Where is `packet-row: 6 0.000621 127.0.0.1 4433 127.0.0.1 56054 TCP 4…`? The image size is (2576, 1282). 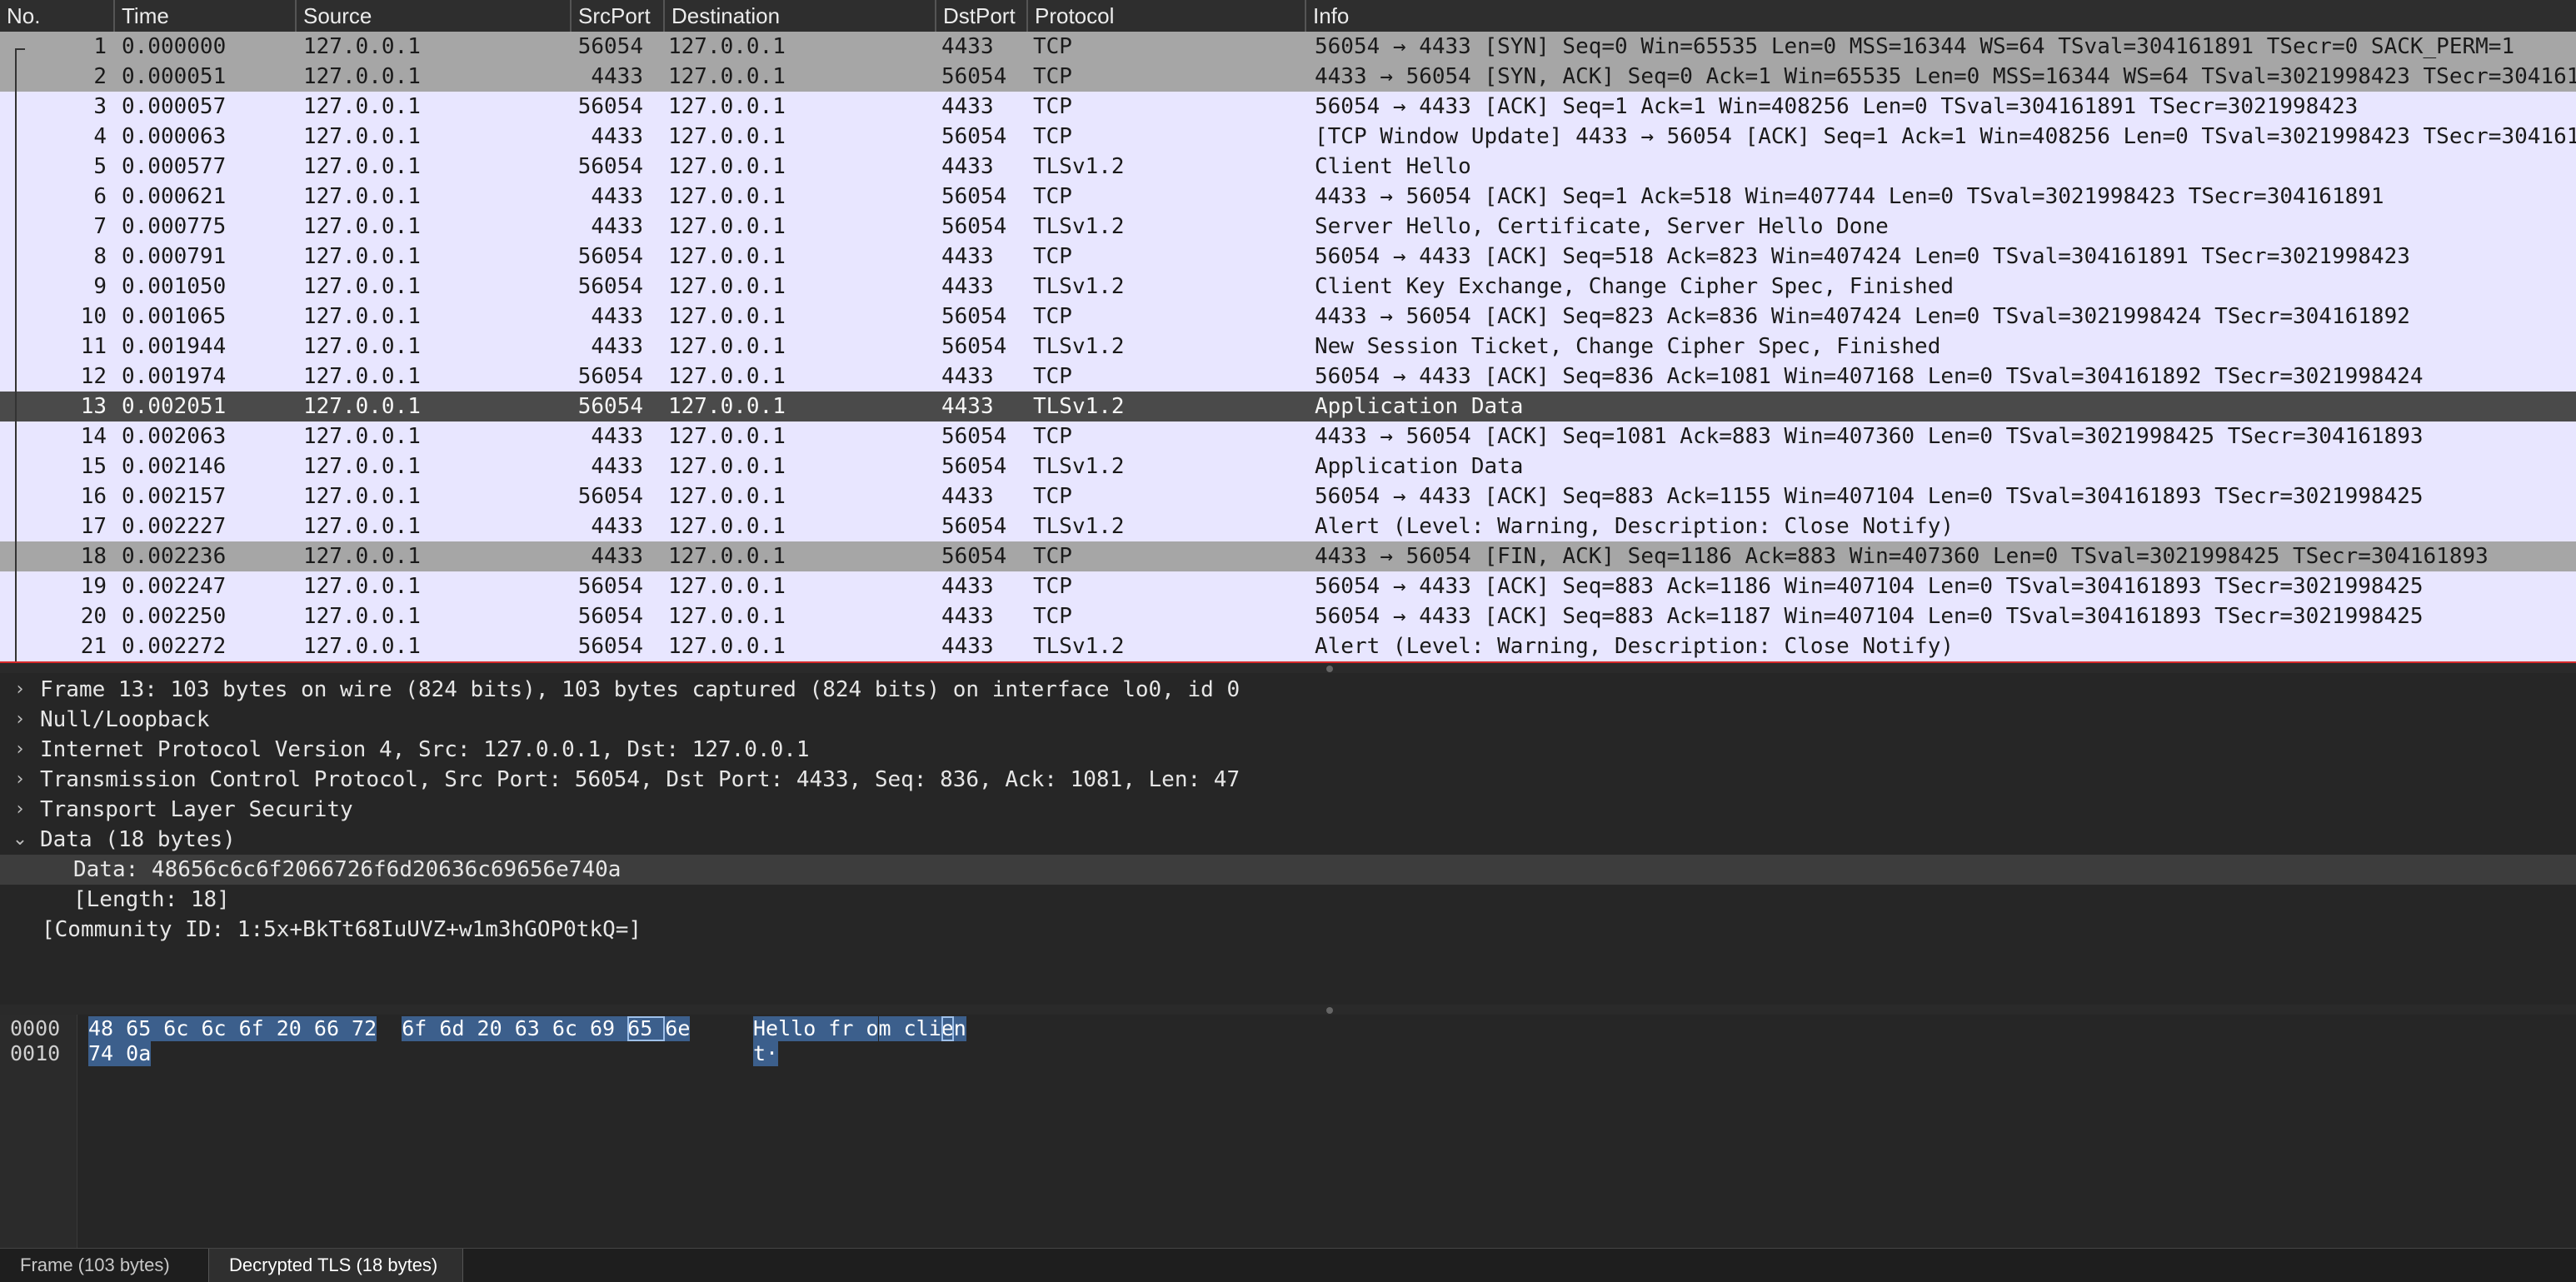
packet-row: 6 0.000621 127.0.0.1 4433 127.0.0.1 56054 TCP 4… is located at coordinates (1288, 197).